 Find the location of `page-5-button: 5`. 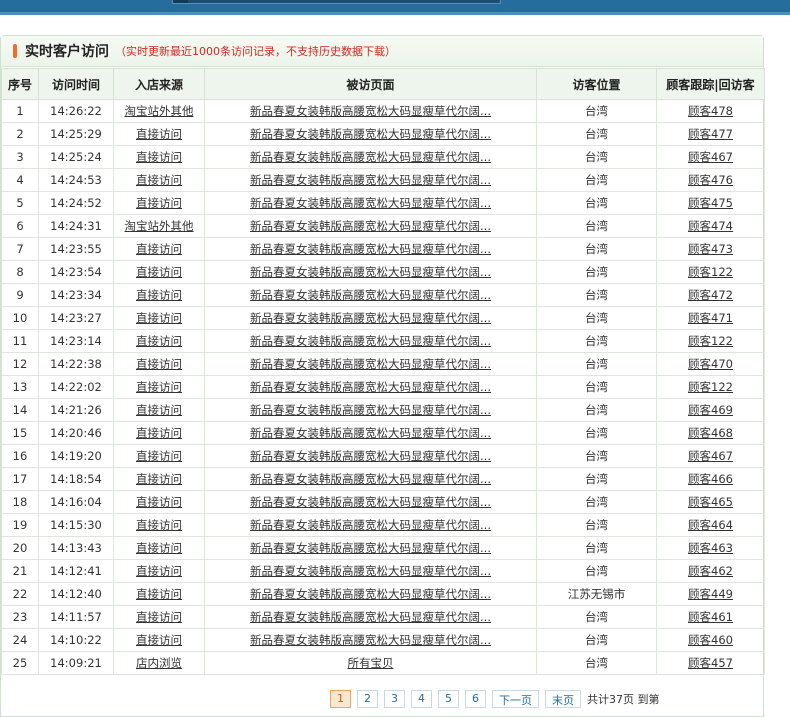

page-5-button: 5 is located at coordinates (448, 699).